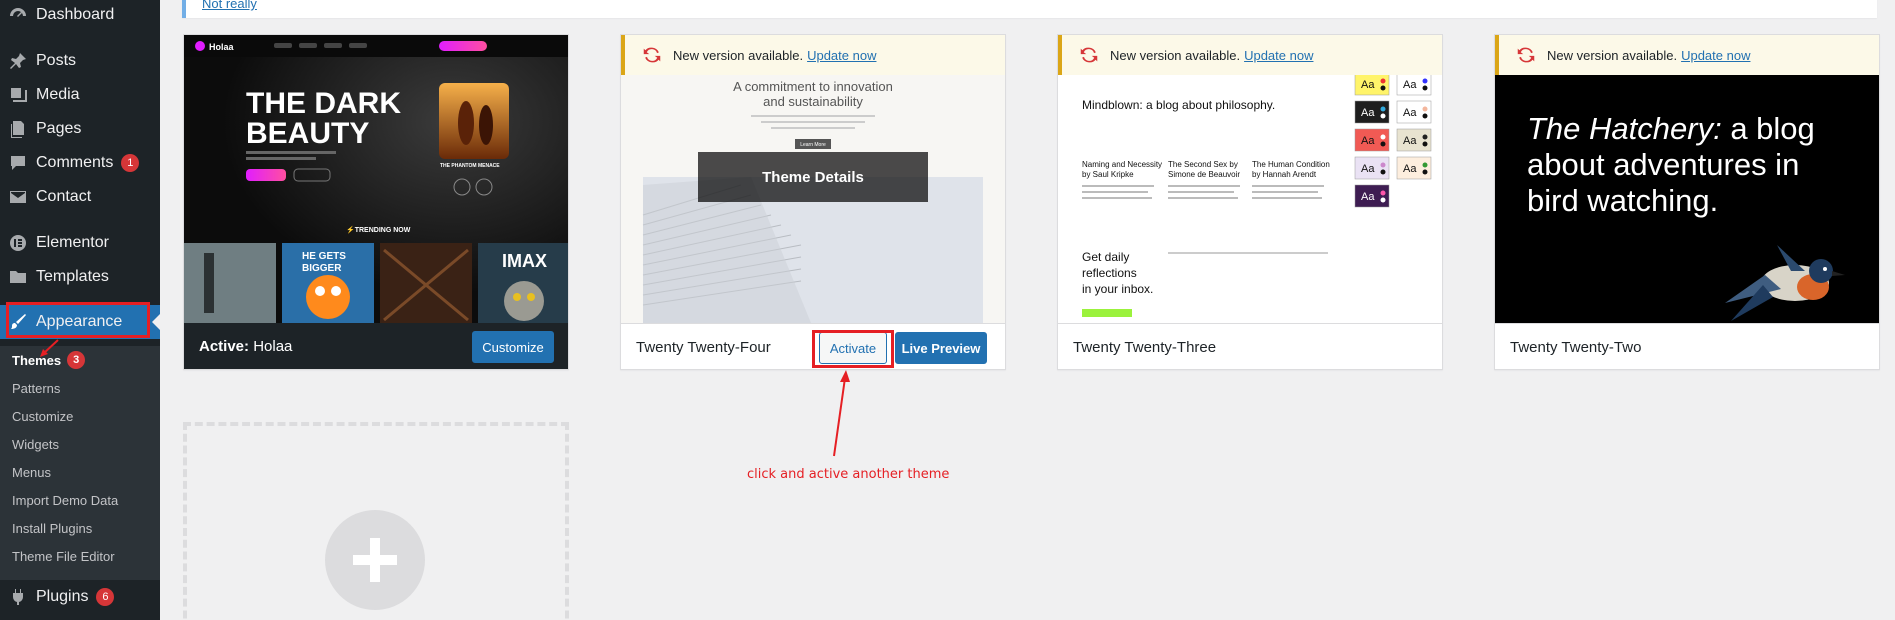 The height and width of the screenshot is (620, 1895). Describe the element at coordinates (36, 388) in the screenshot. I see `submenu-patterns: Patterns` at that location.